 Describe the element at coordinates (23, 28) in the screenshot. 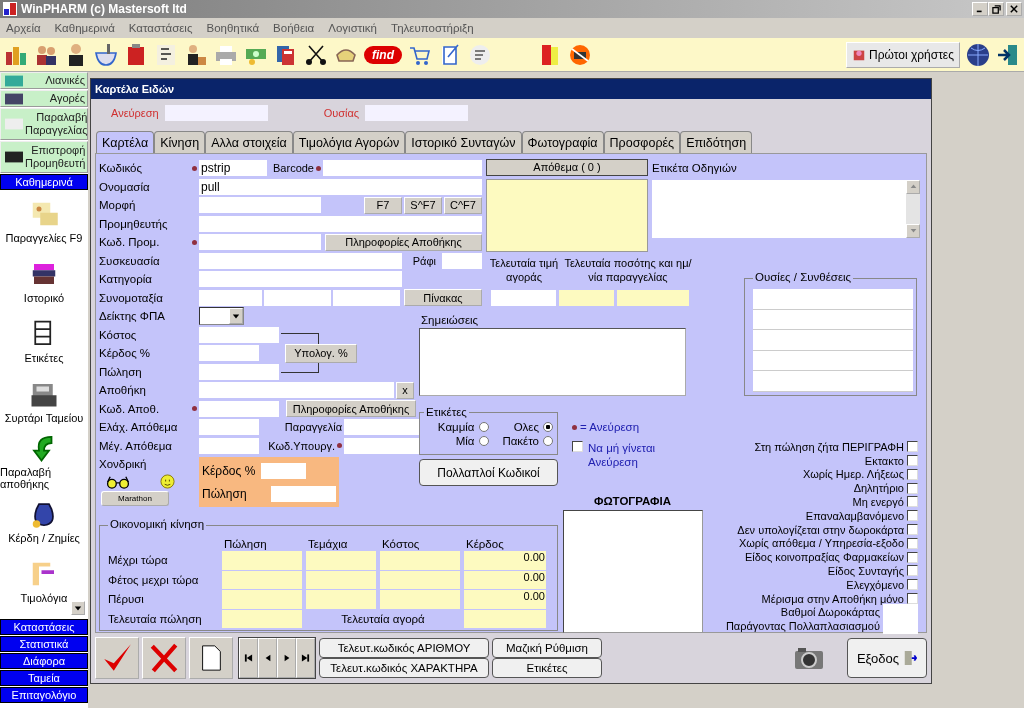

I see `menu-item: Αρχεία` at that location.